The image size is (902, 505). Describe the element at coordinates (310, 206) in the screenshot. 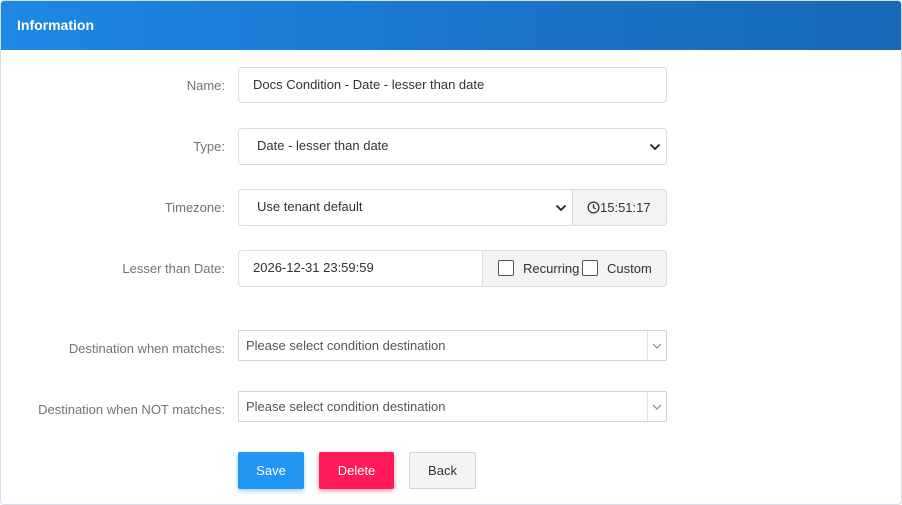

I see `timezone-select-value: Use tenant default` at that location.